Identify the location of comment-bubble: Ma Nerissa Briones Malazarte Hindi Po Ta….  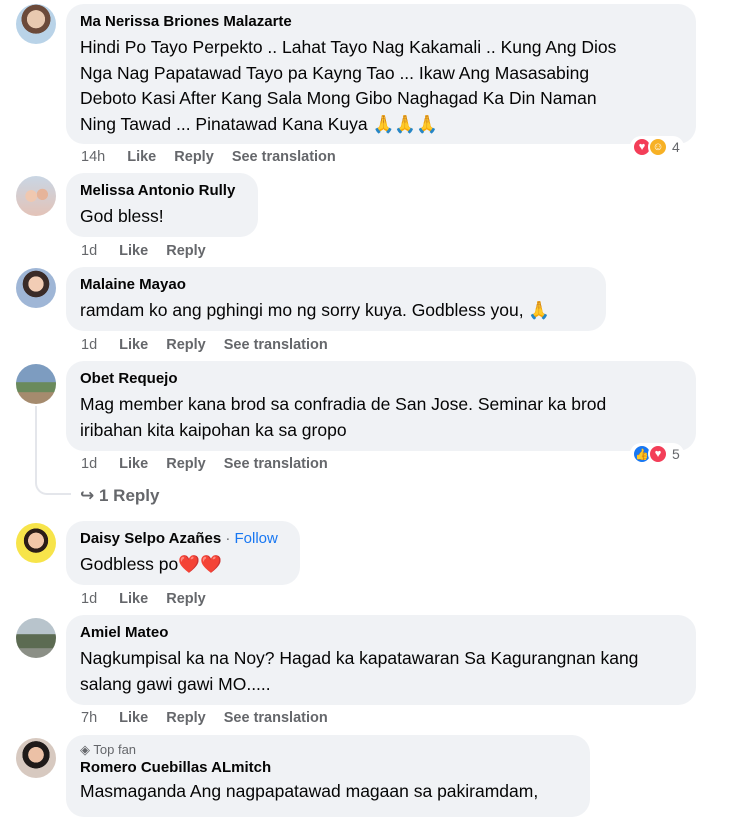
(381, 74).